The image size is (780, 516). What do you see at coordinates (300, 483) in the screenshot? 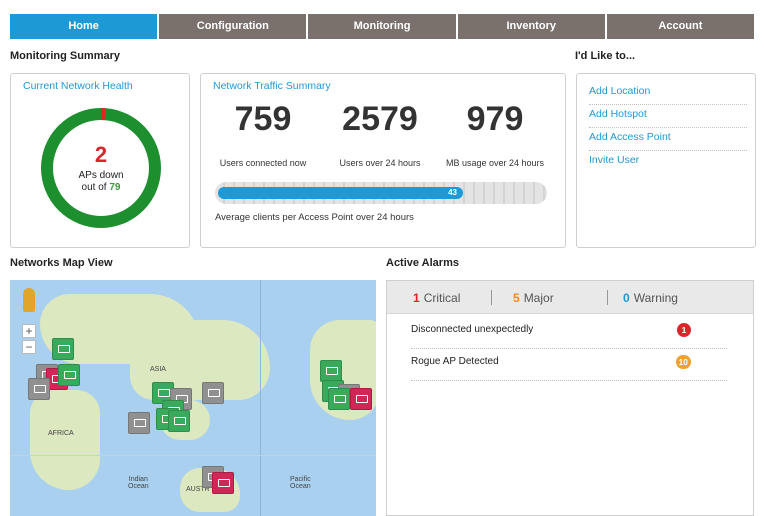
I see `map-label-pacific-ocean: Pacific Ocean` at bounding box center [300, 483].